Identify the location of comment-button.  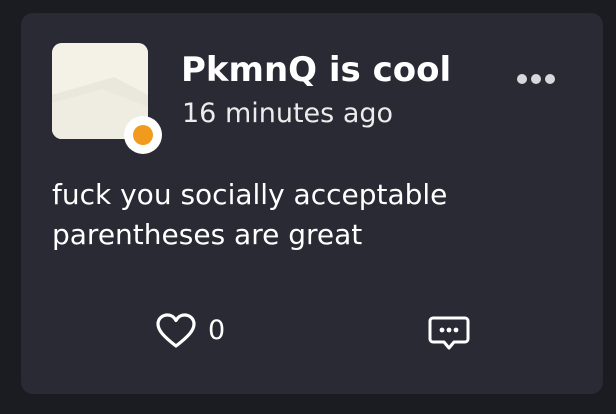
(449, 333).